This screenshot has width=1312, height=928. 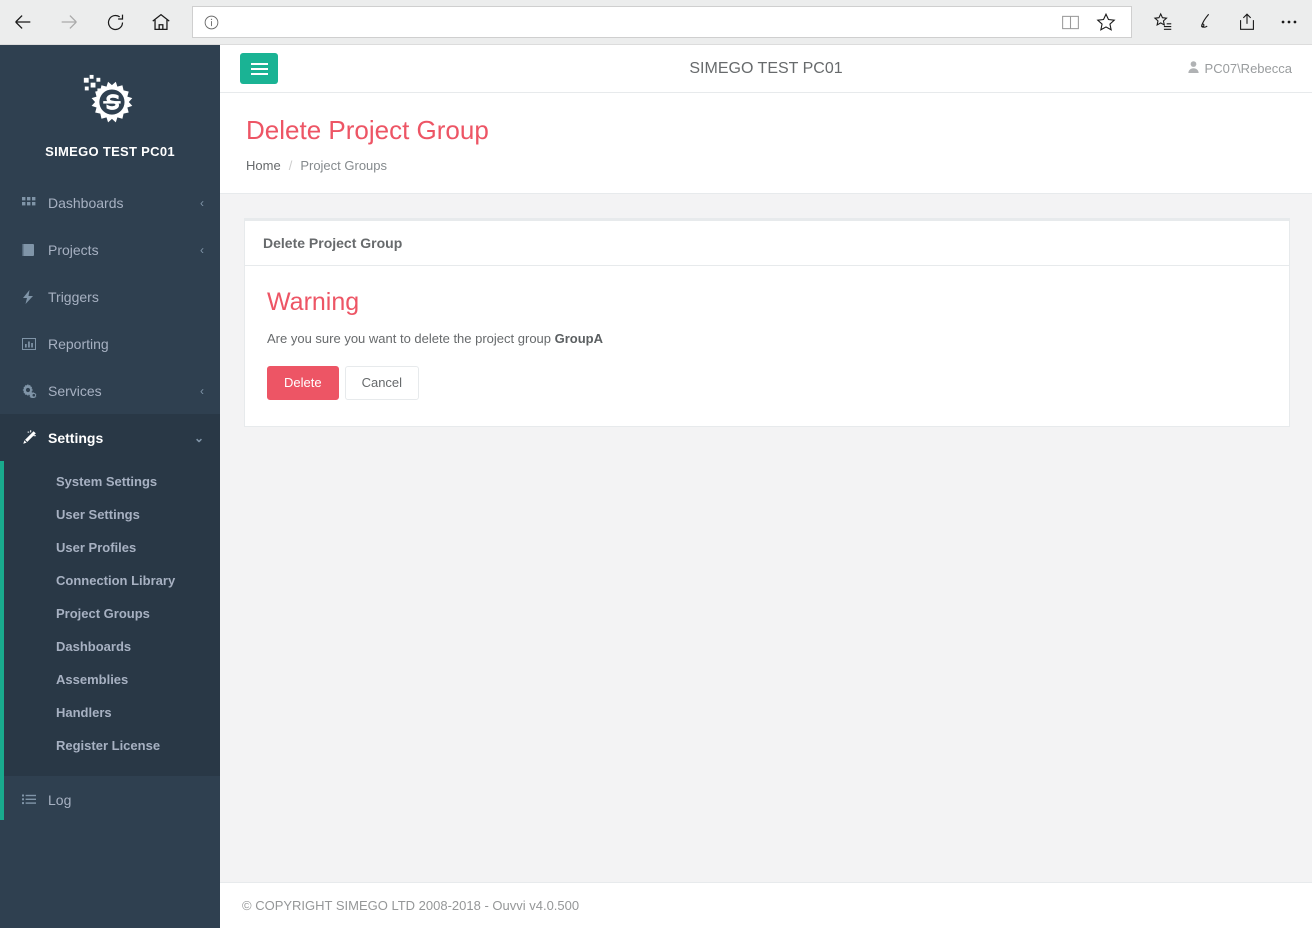 I want to click on sidebar-lower-background, so click(x=110, y=874).